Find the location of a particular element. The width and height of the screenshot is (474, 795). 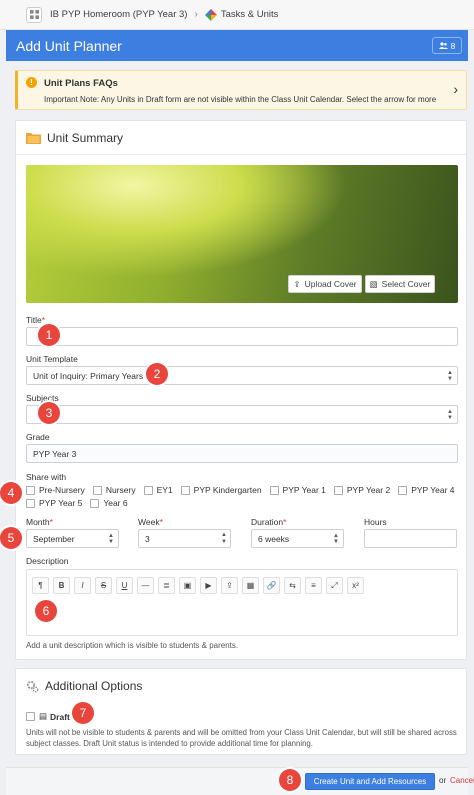

select-cover-label: Select Cover is located at coordinates (406, 284).